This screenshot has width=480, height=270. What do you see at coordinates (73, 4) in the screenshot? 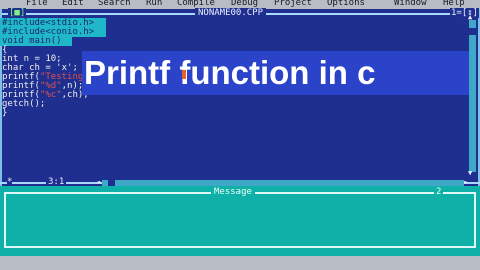
I see `menu-edit: Edit` at bounding box center [73, 4].